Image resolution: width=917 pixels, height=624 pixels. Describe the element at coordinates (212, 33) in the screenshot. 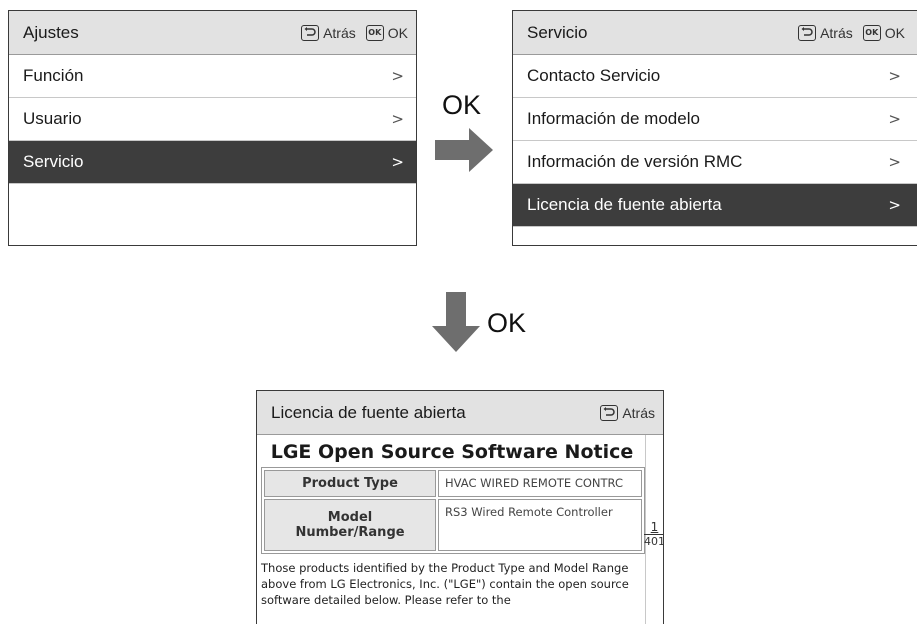

I see `screen-header: Ajustes Atrás OK OK` at that location.